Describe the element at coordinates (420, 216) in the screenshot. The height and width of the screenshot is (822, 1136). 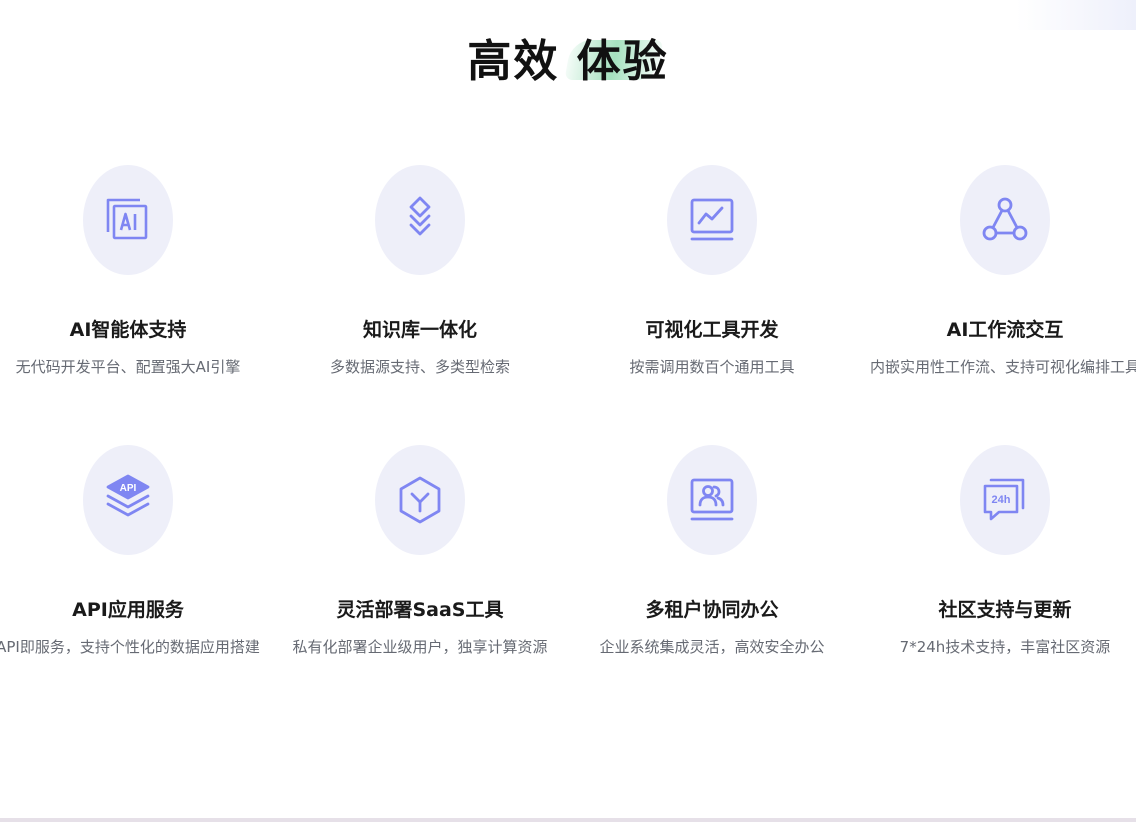
I see `layers-diamond-icon` at that location.